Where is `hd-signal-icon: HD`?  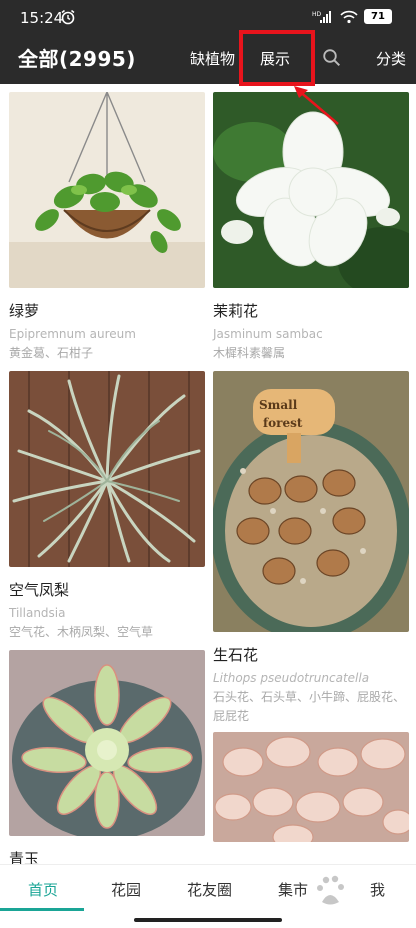 hd-signal-icon: HD is located at coordinates (321, 16).